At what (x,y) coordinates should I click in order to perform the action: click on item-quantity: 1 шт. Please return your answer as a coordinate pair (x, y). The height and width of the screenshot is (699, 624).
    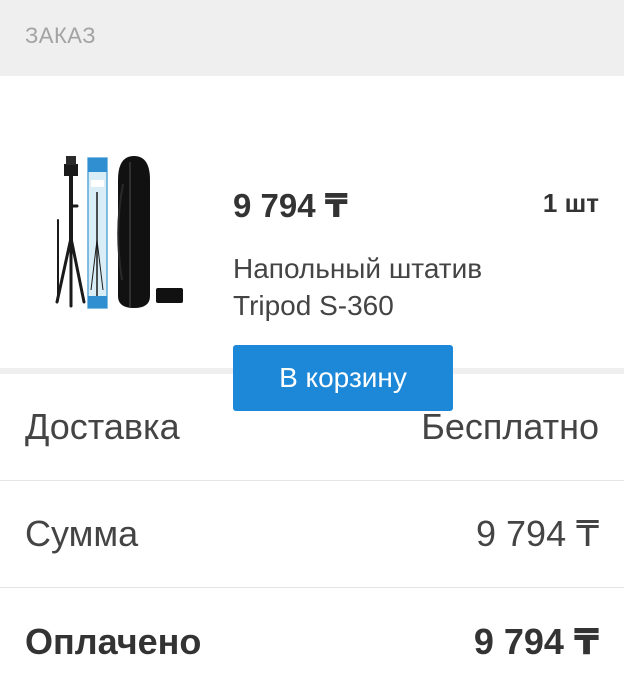
    Looking at the image, I should click on (570, 203).